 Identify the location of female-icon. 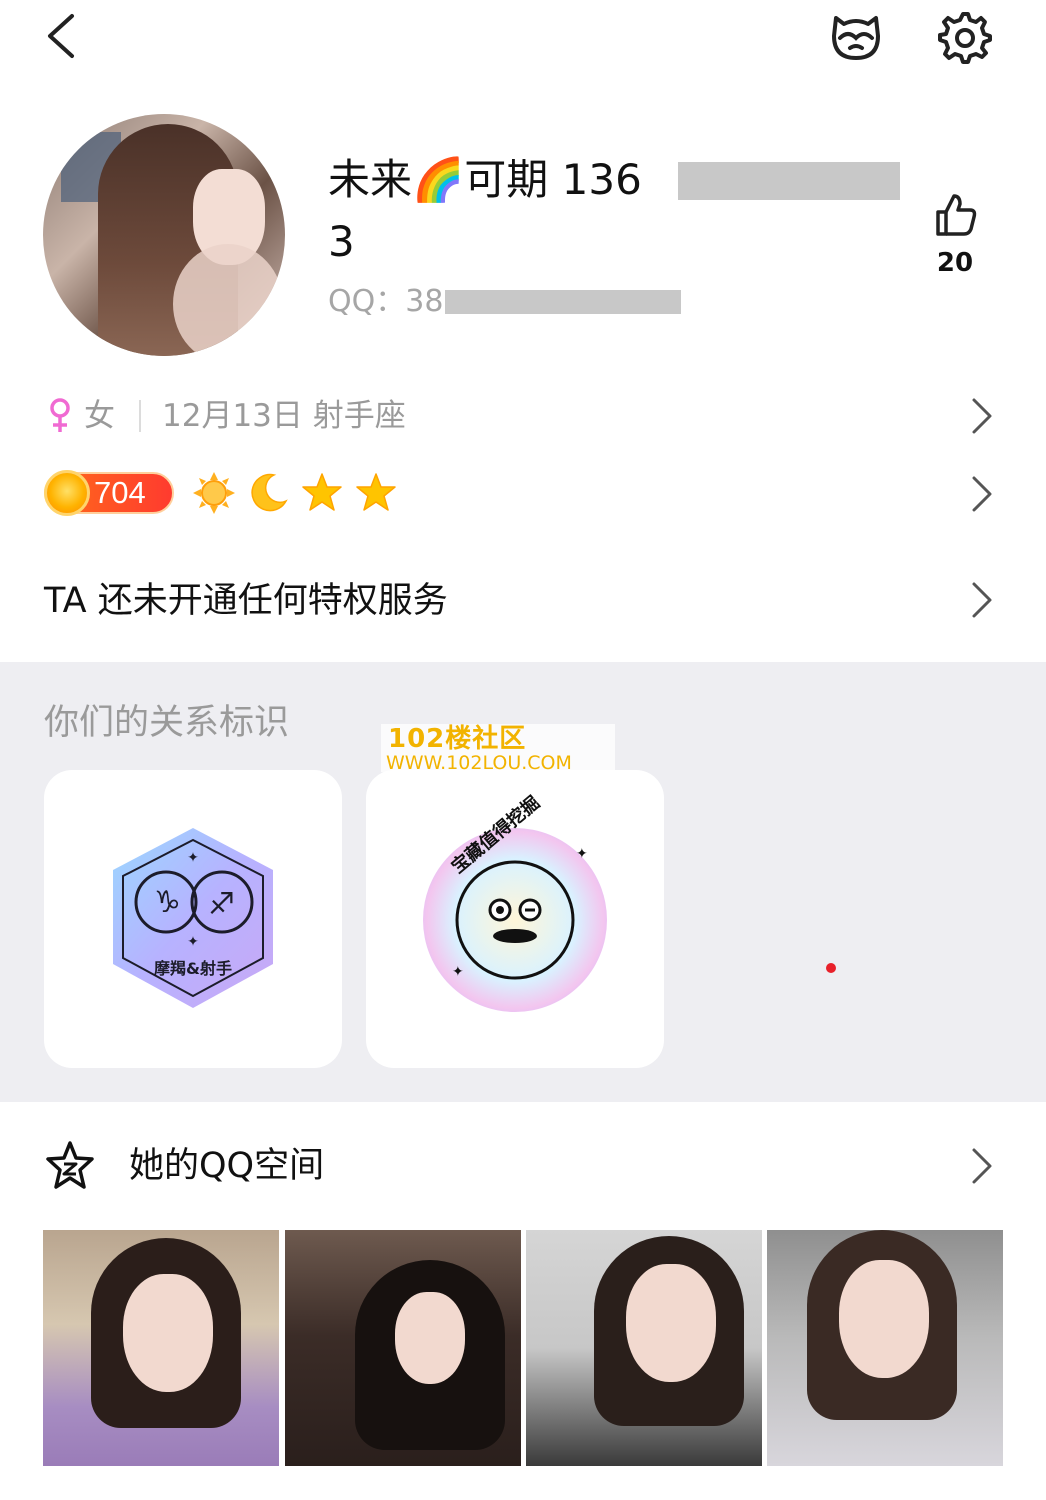
(60, 416).